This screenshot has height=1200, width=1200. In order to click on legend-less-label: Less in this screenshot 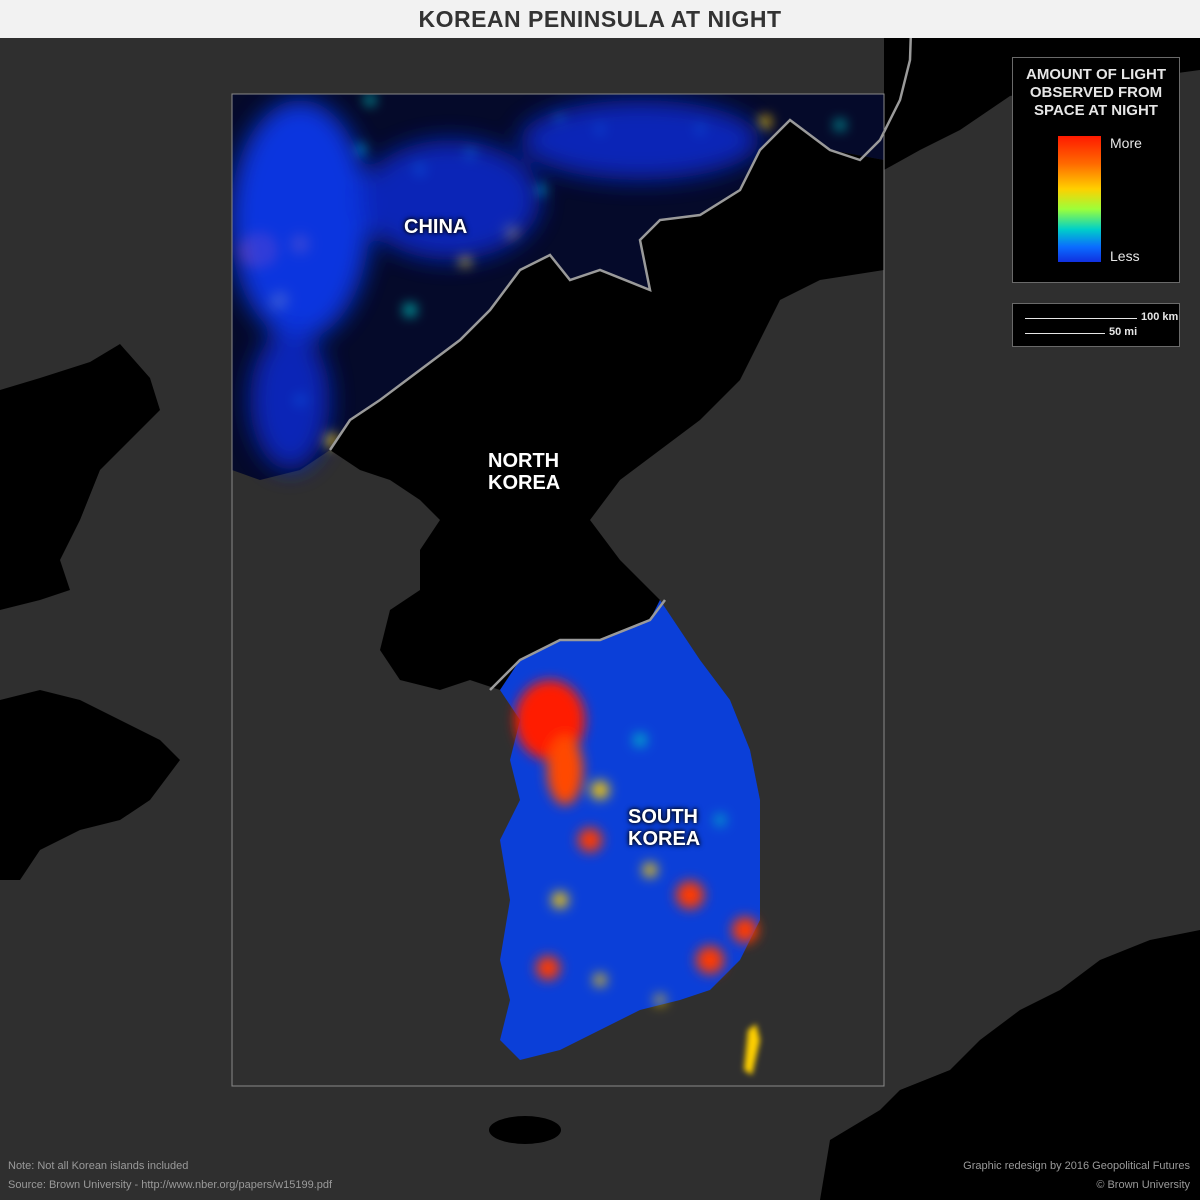, I will do `click(1125, 256)`.